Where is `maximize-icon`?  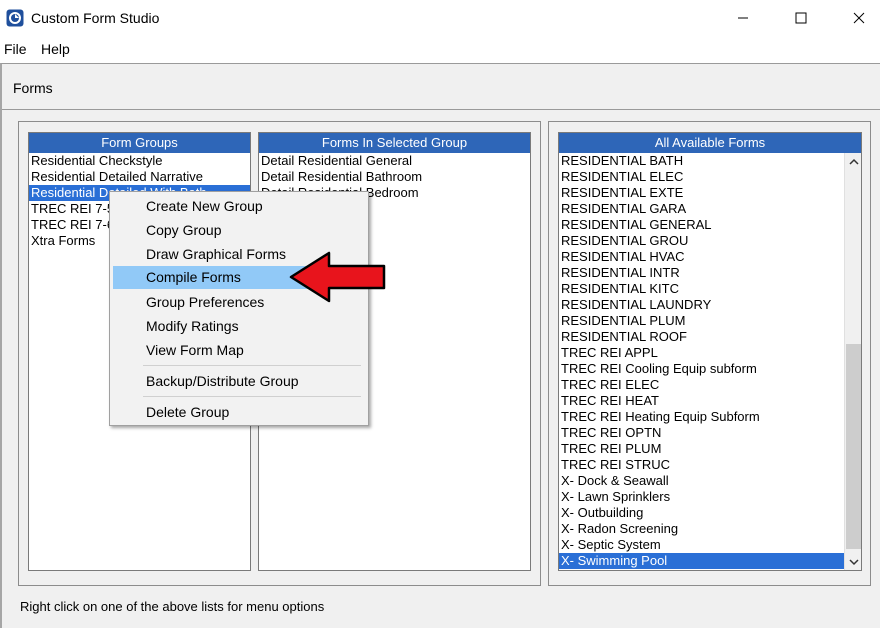 maximize-icon is located at coordinates (801, 18).